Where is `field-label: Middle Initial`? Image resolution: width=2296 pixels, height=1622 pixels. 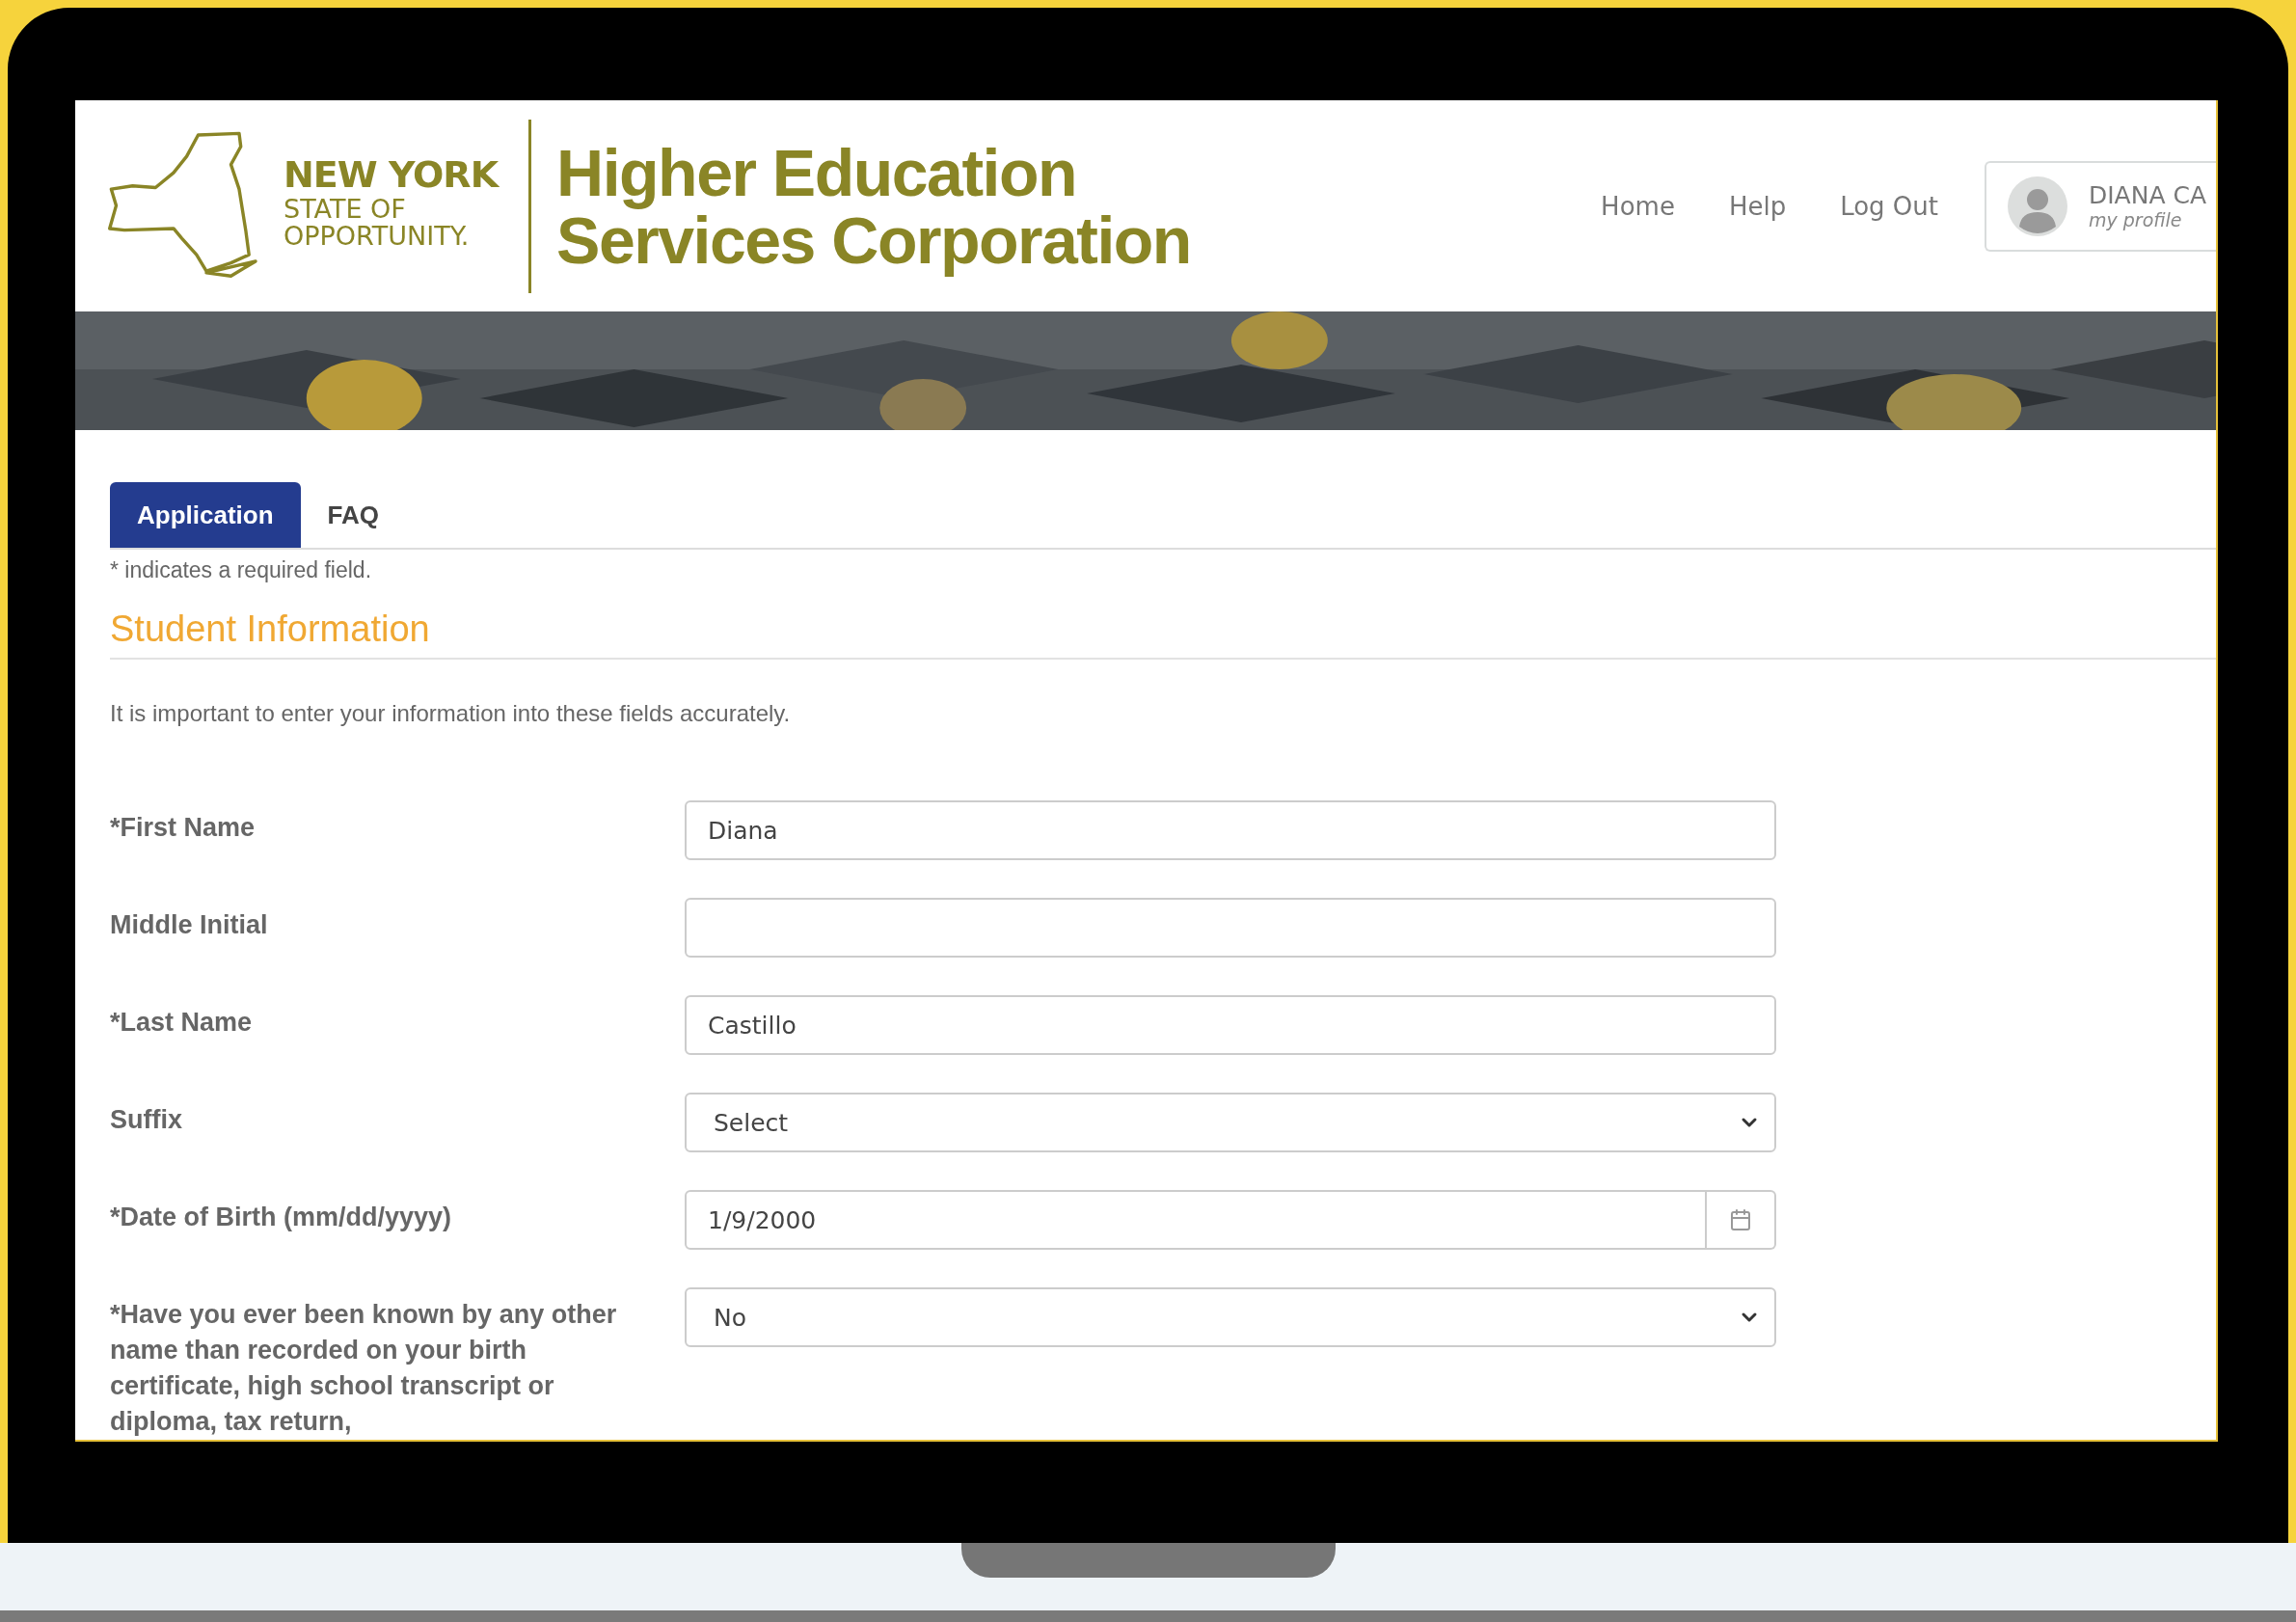 field-label: Middle Initial is located at coordinates (189, 925).